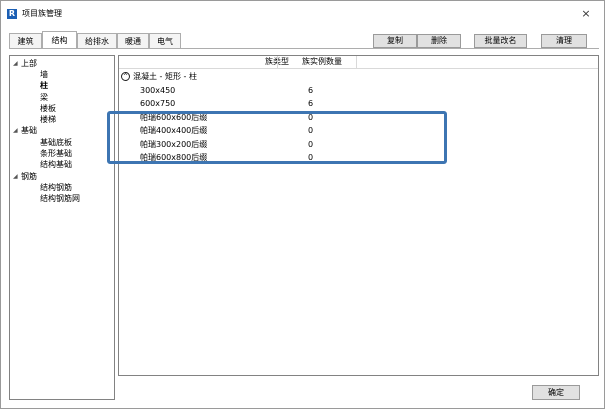 The height and width of the screenshot is (409, 605). What do you see at coordinates (56, 154) in the screenshot?
I see `tree-item-strip-footing: 条形基础` at bounding box center [56, 154].